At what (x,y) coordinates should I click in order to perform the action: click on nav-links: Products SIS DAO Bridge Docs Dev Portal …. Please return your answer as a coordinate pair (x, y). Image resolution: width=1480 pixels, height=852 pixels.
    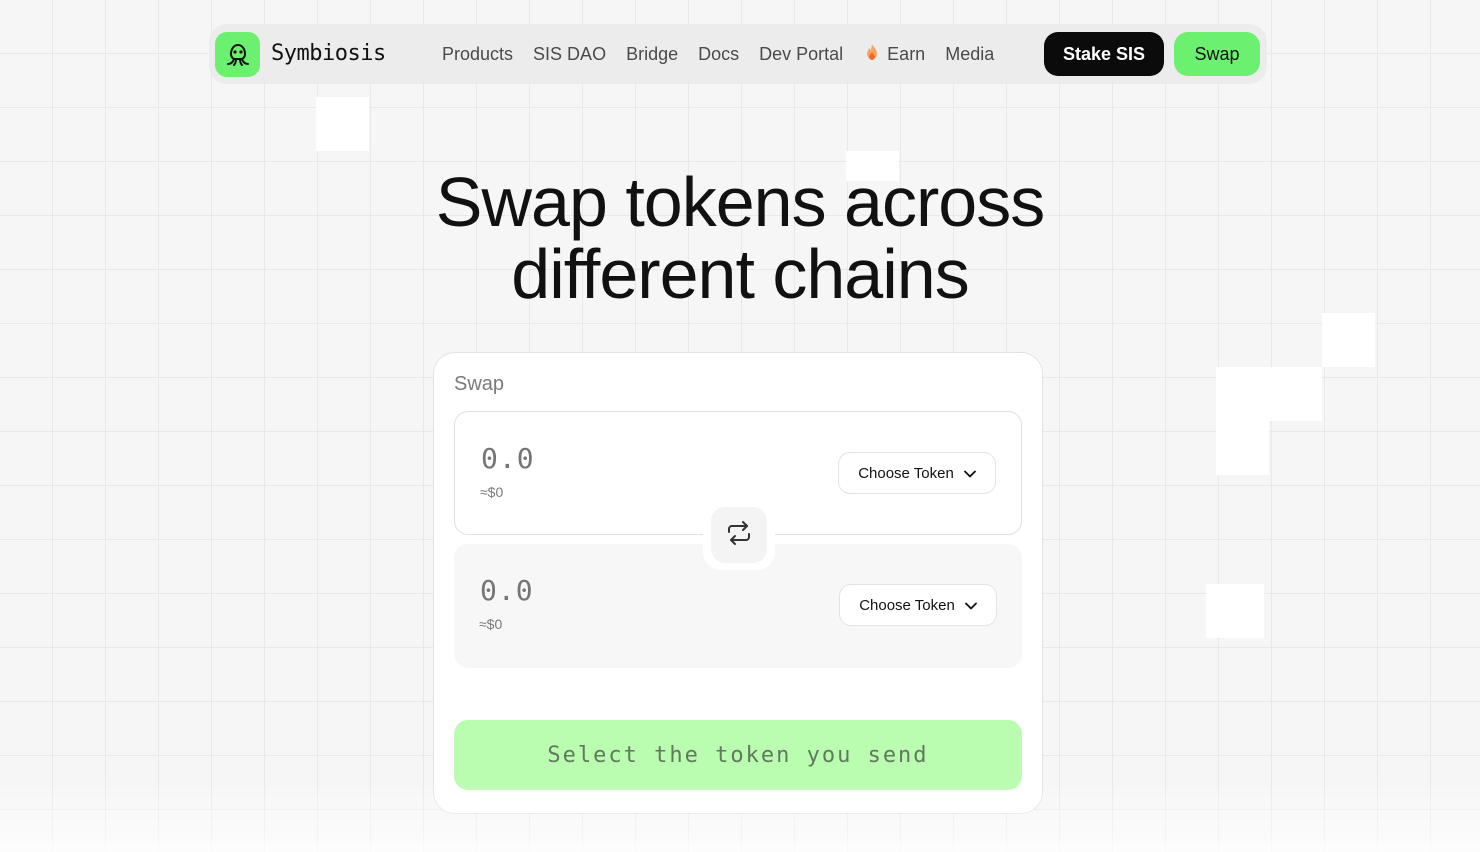
    Looking at the image, I should click on (728, 54).